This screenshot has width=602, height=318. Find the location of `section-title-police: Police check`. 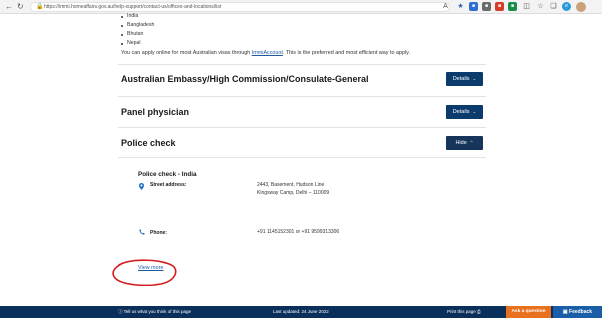

section-title-police: Police check is located at coordinates (148, 143).